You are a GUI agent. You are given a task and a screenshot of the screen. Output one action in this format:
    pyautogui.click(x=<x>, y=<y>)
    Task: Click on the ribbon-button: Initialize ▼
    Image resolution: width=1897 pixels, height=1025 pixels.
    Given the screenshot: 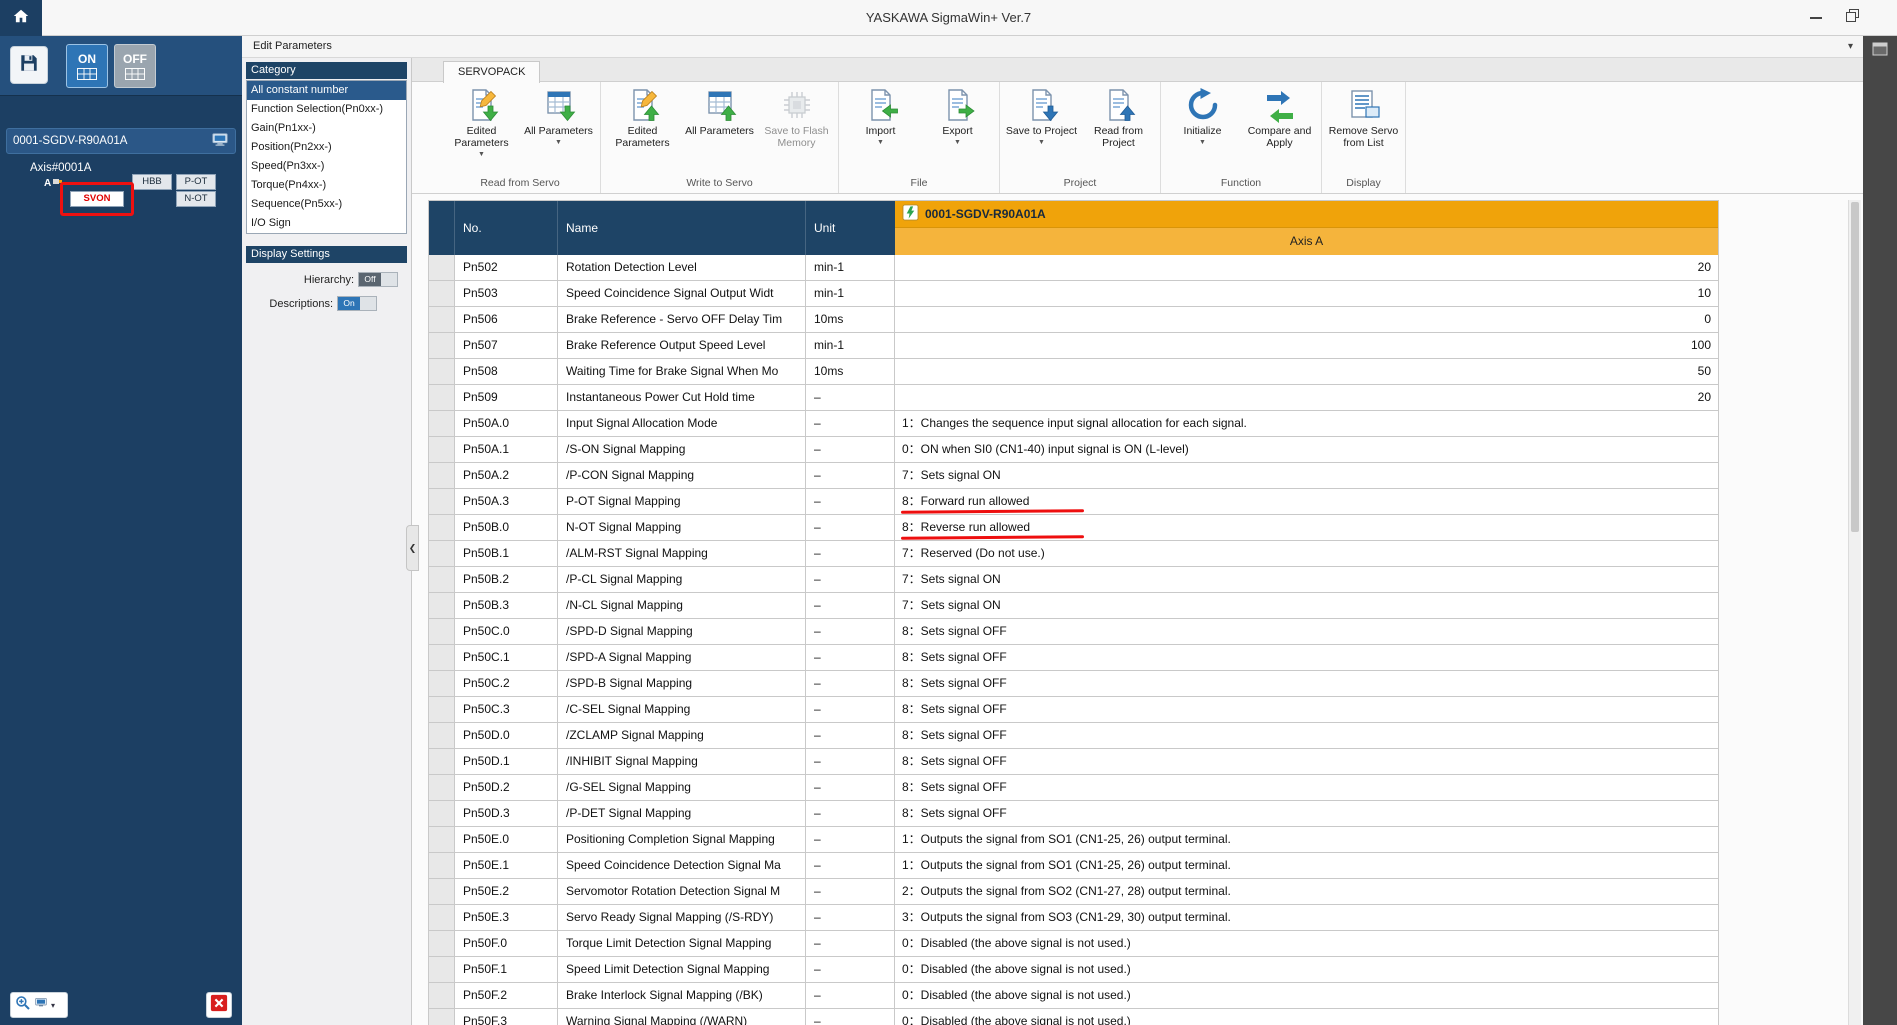 What is the action you would take?
    pyautogui.click(x=1202, y=129)
    